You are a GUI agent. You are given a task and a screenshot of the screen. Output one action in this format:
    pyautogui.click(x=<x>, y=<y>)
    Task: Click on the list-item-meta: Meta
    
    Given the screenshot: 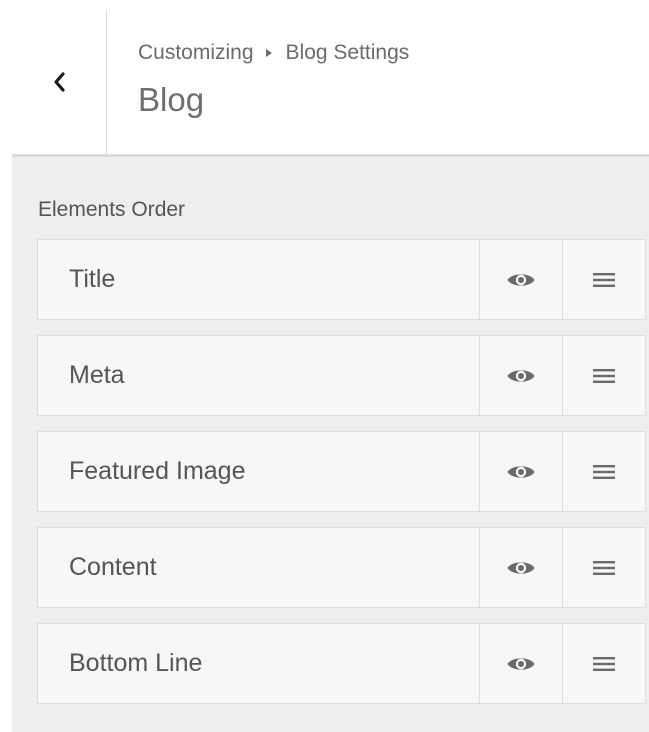 What is the action you would take?
    pyautogui.click(x=341, y=375)
    